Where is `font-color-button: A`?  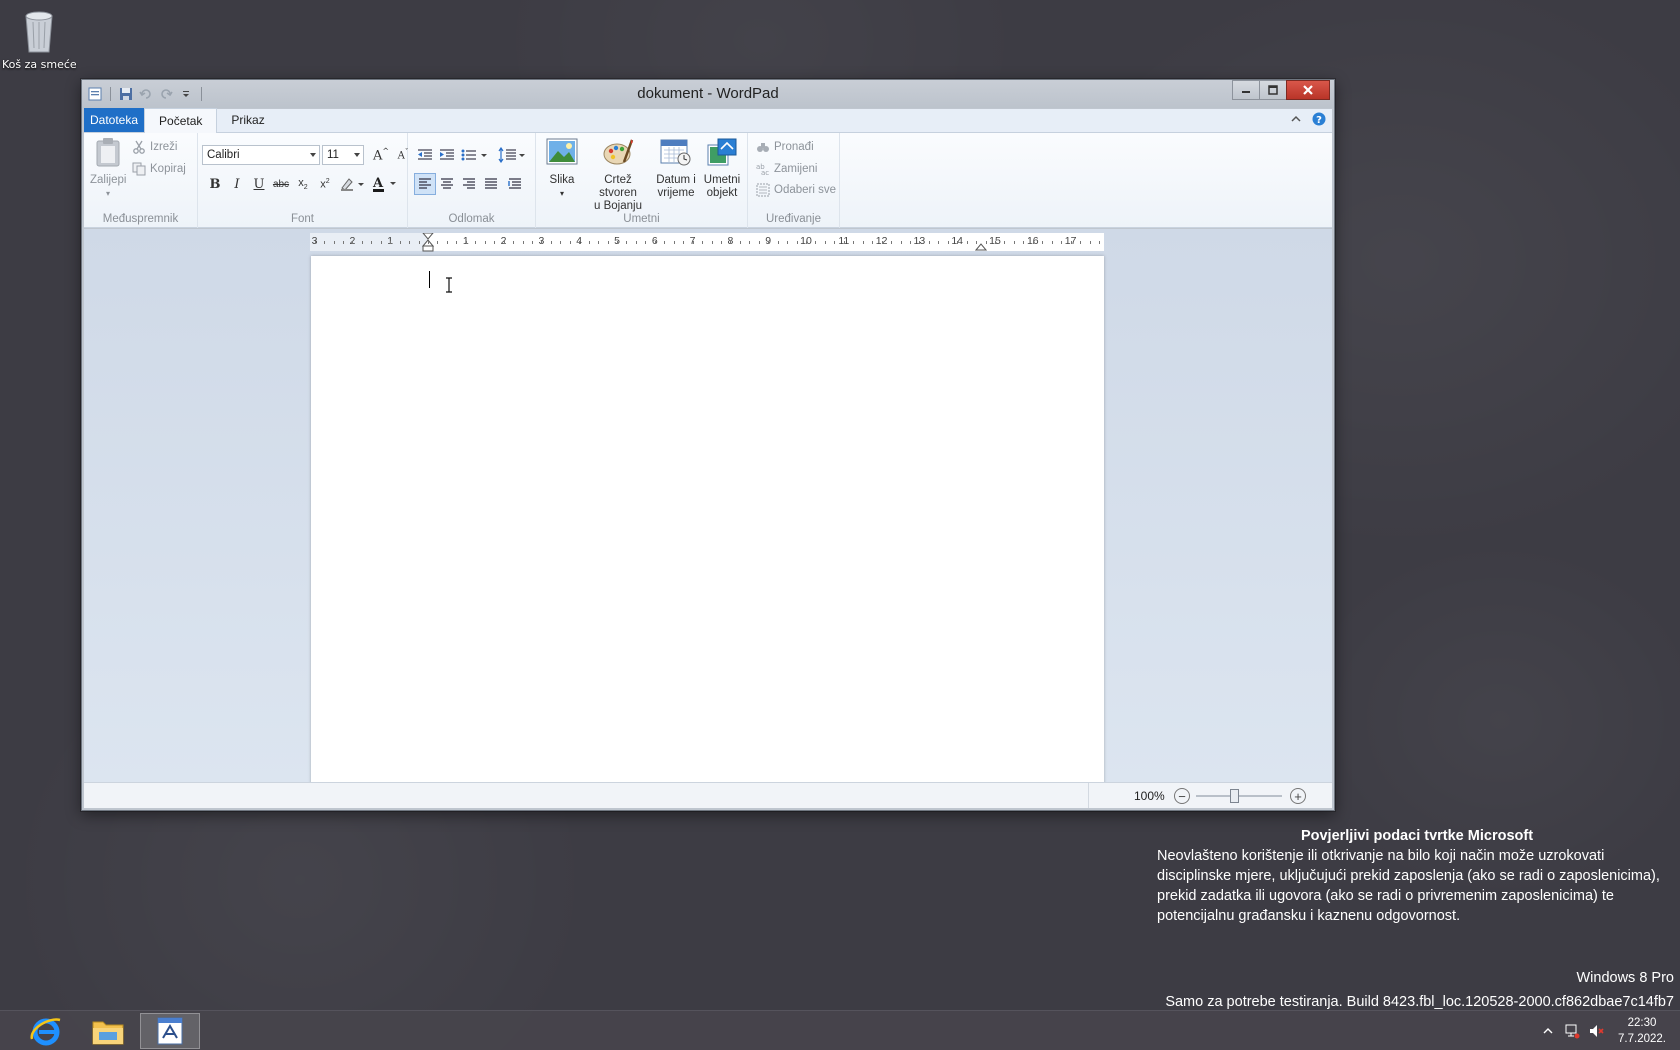
font-color-button: A is located at coordinates (385, 184).